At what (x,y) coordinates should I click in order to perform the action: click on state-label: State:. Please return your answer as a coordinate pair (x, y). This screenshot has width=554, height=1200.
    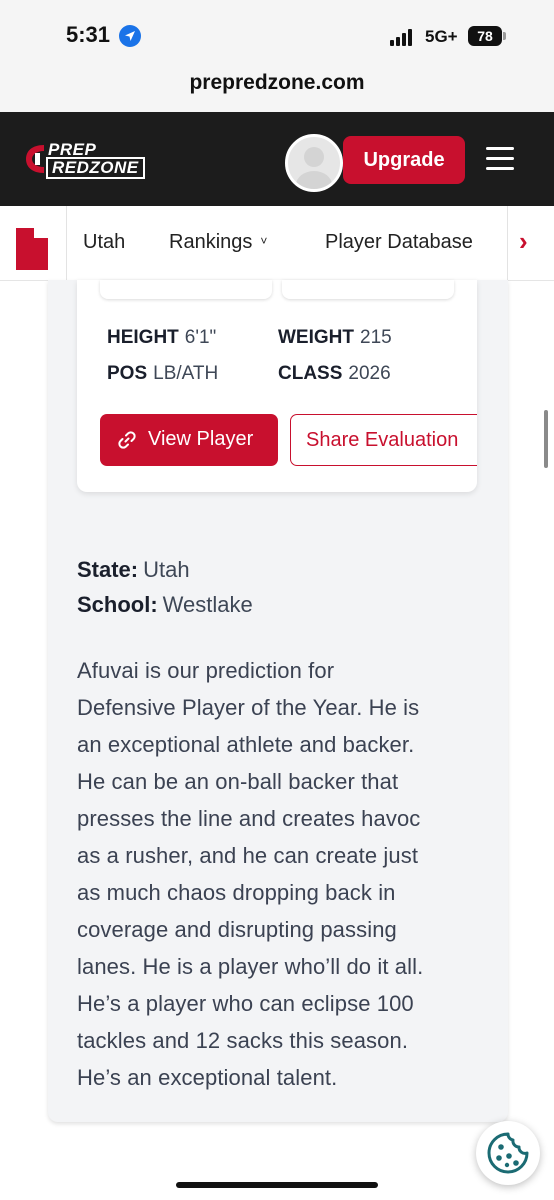
    Looking at the image, I should click on (108, 569).